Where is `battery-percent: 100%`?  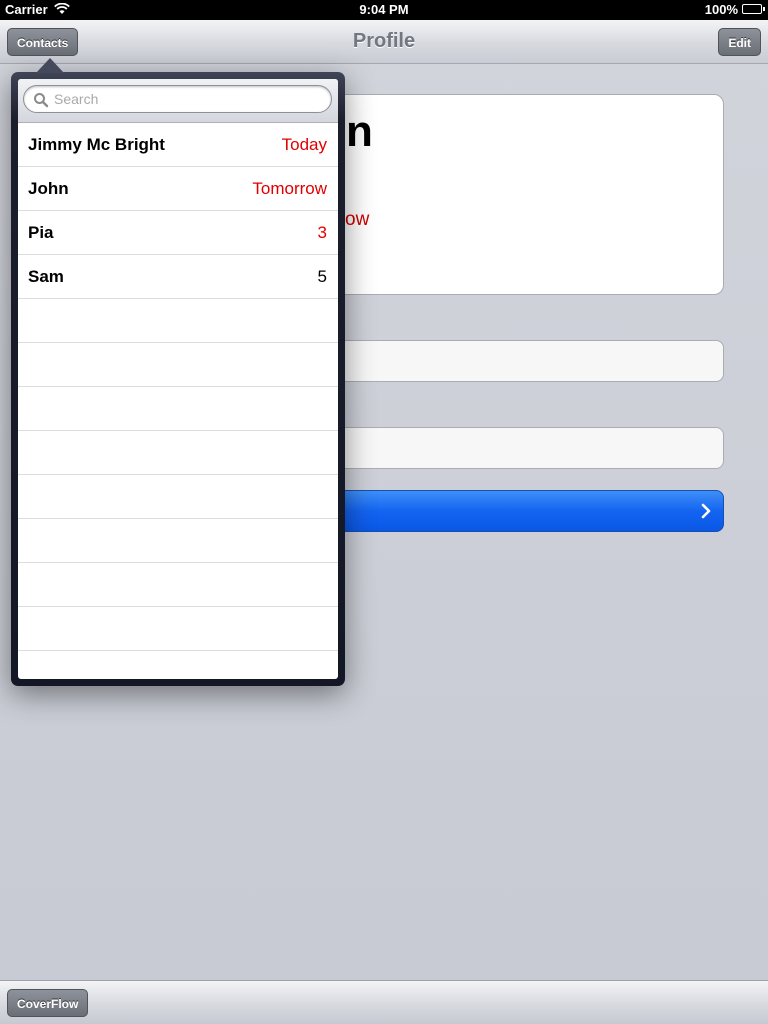
battery-percent: 100% is located at coordinates (721, 9).